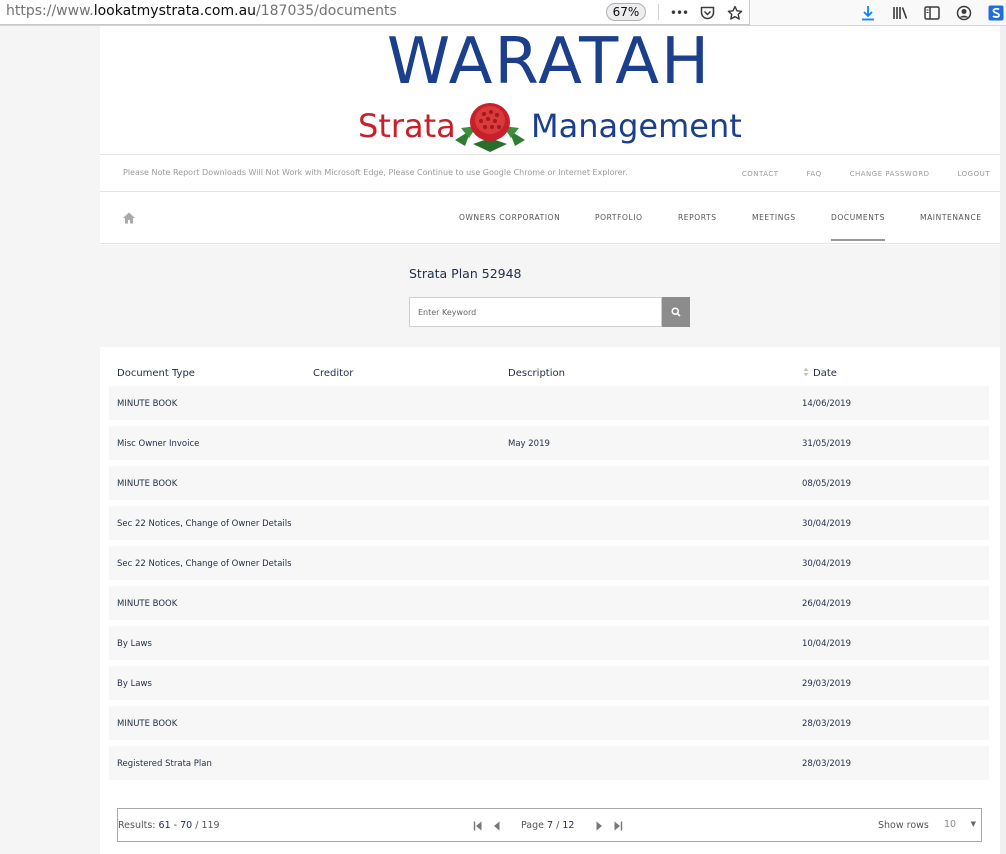 This screenshot has height=854, width=1006. I want to click on column-header-date-label: Date, so click(825, 373).